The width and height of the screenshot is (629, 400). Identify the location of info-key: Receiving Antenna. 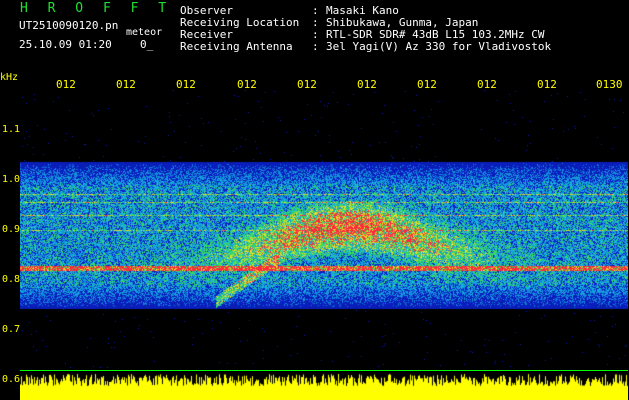
(236, 46).